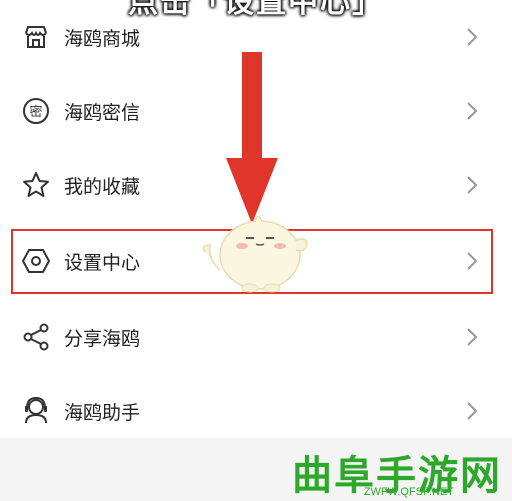  Describe the element at coordinates (102, 112) in the screenshot. I see `menu-item-label: 海鸥密信` at that location.